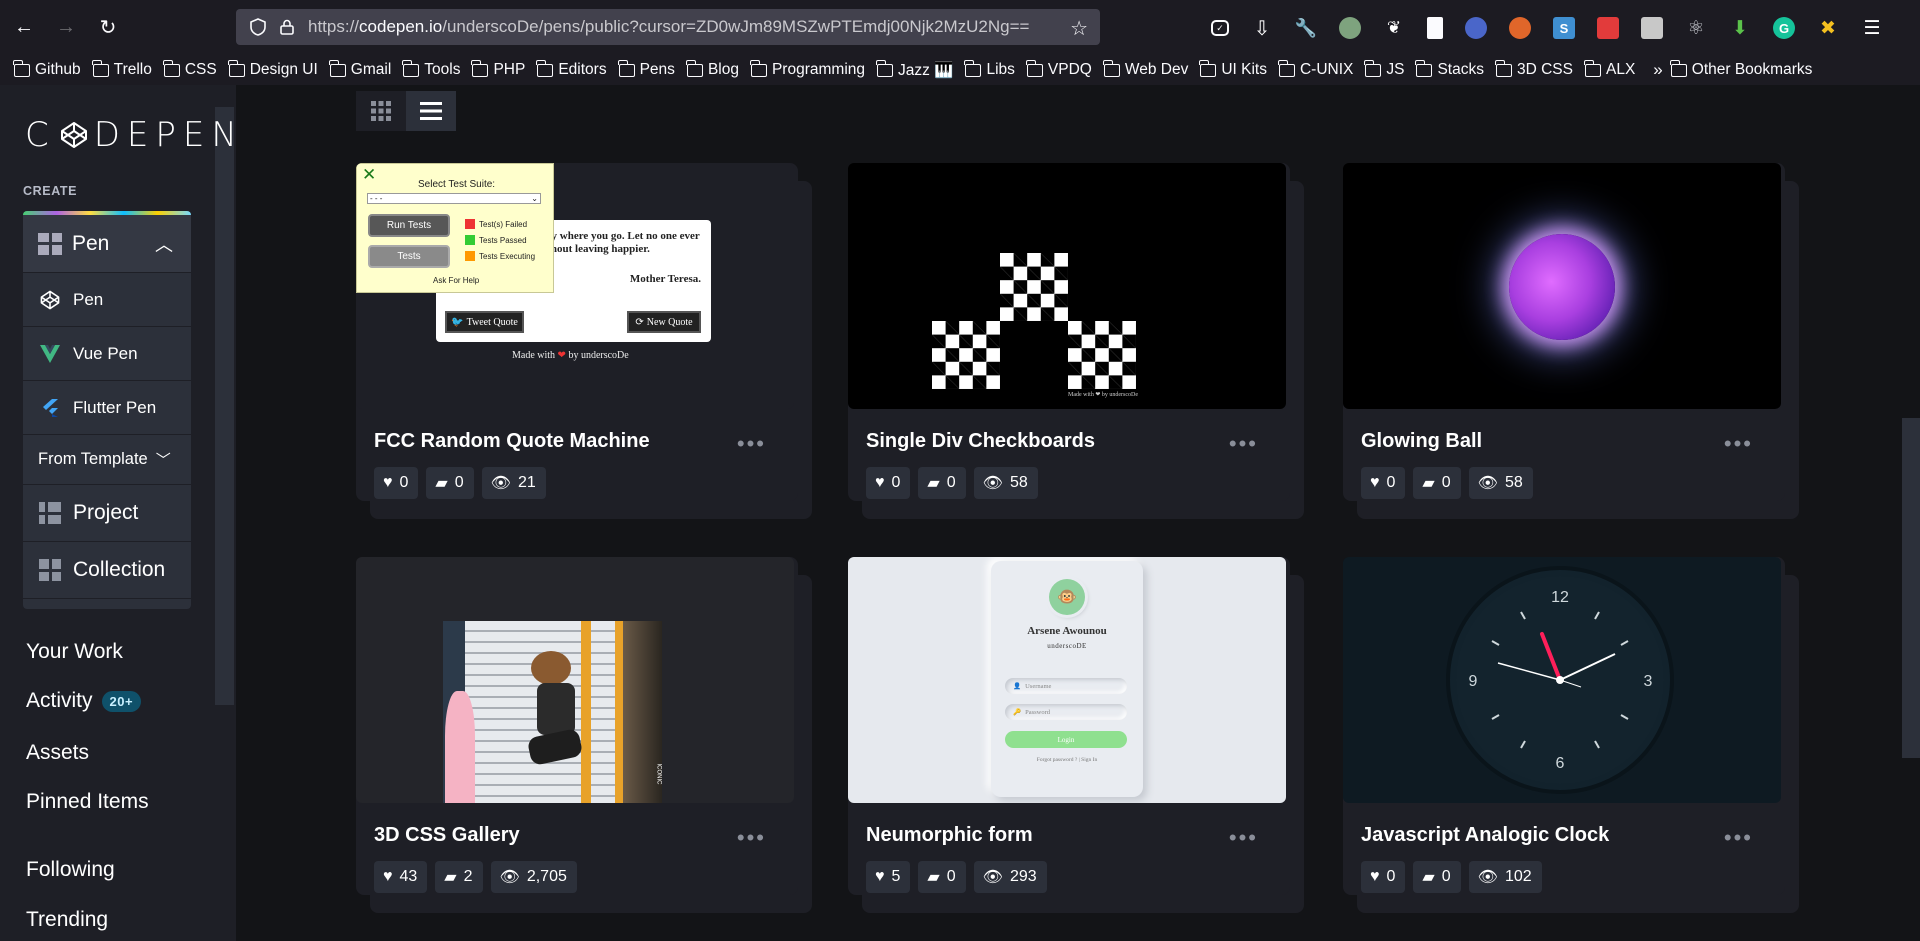 This screenshot has height=941, width=1920. What do you see at coordinates (1485, 835) in the screenshot?
I see `card-title: Javascript Analogic Clock` at bounding box center [1485, 835].